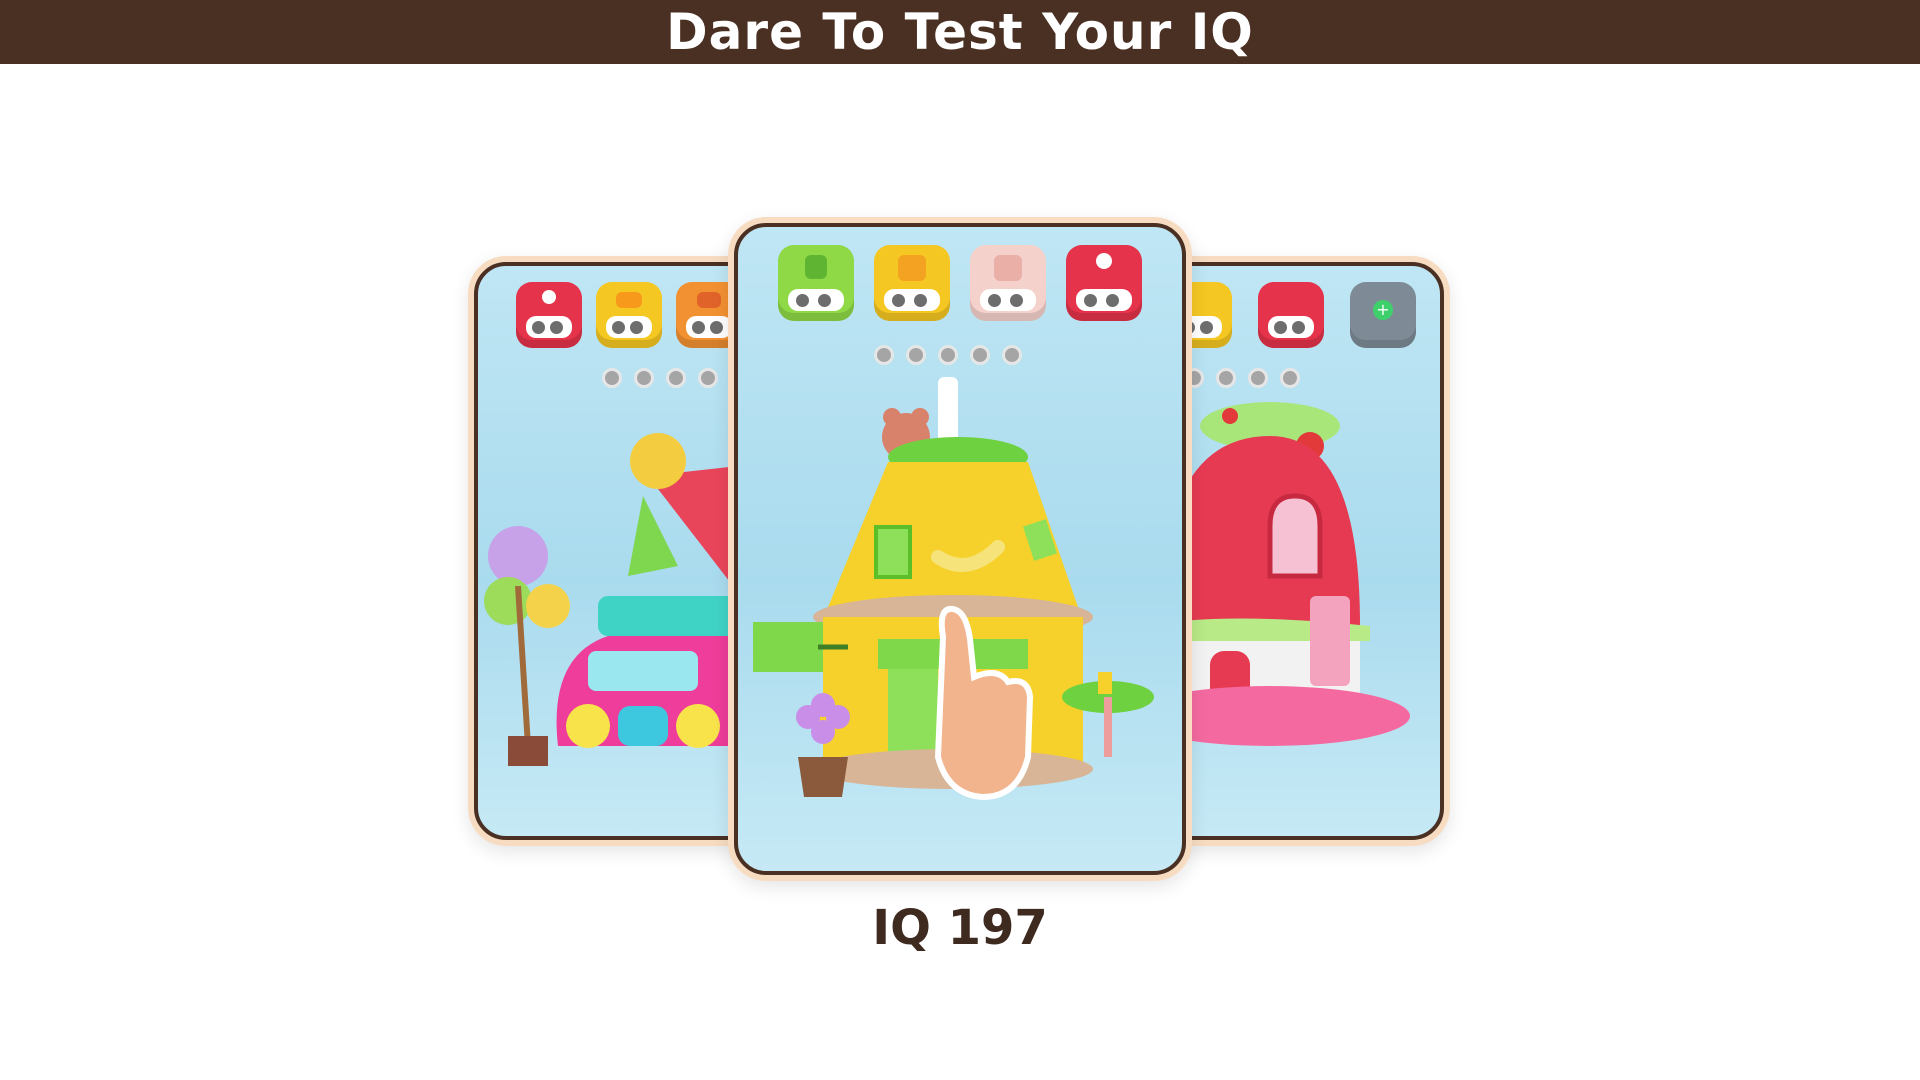  What do you see at coordinates (960, 928) in the screenshot?
I see `iq-score-label: IQ 197` at bounding box center [960, 928].